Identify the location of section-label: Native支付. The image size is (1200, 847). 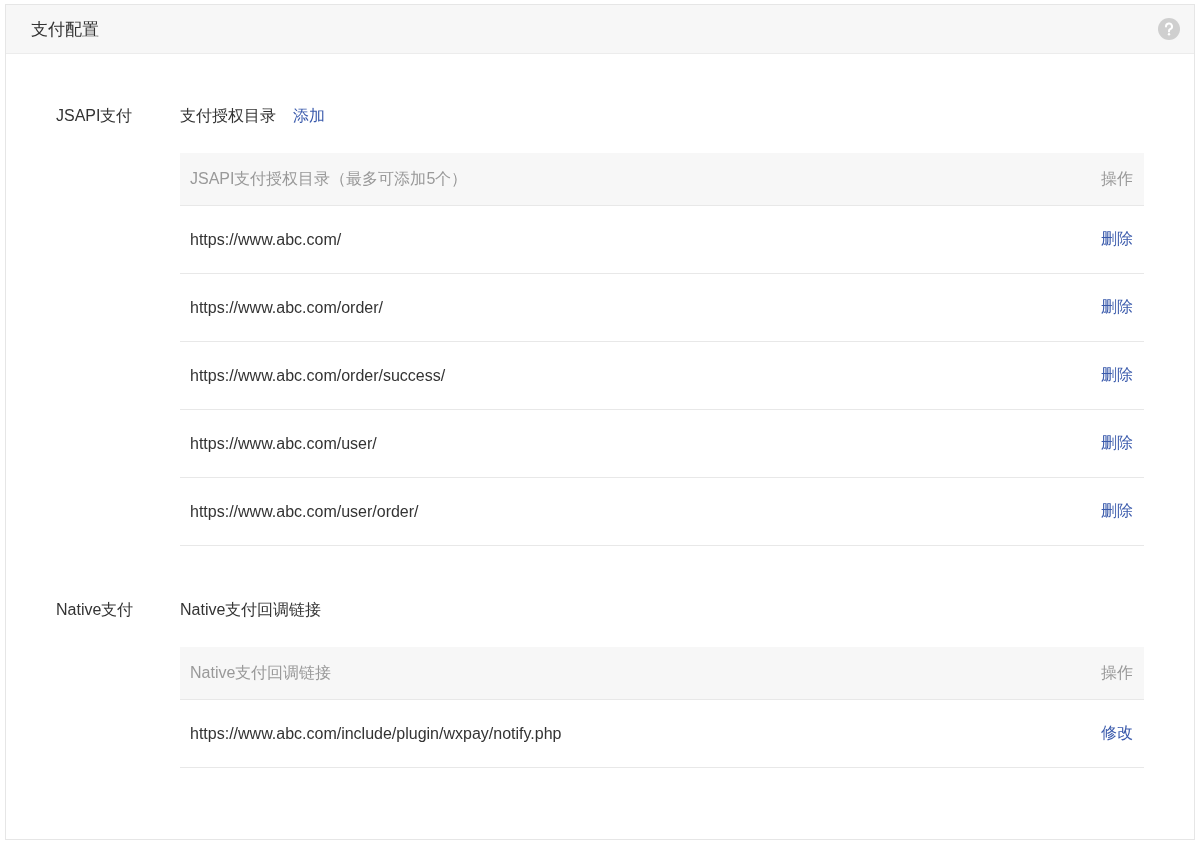
(95, 610).